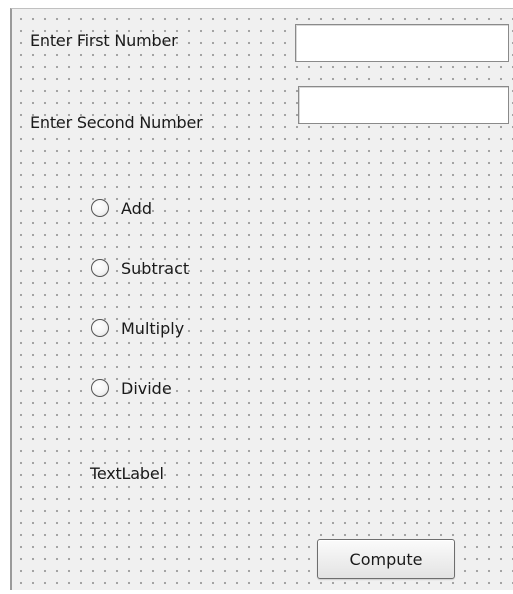 The width and height of the screenshot is (513, 594). I want to click on first-number-label: Enter First Number, so click(104, 40).